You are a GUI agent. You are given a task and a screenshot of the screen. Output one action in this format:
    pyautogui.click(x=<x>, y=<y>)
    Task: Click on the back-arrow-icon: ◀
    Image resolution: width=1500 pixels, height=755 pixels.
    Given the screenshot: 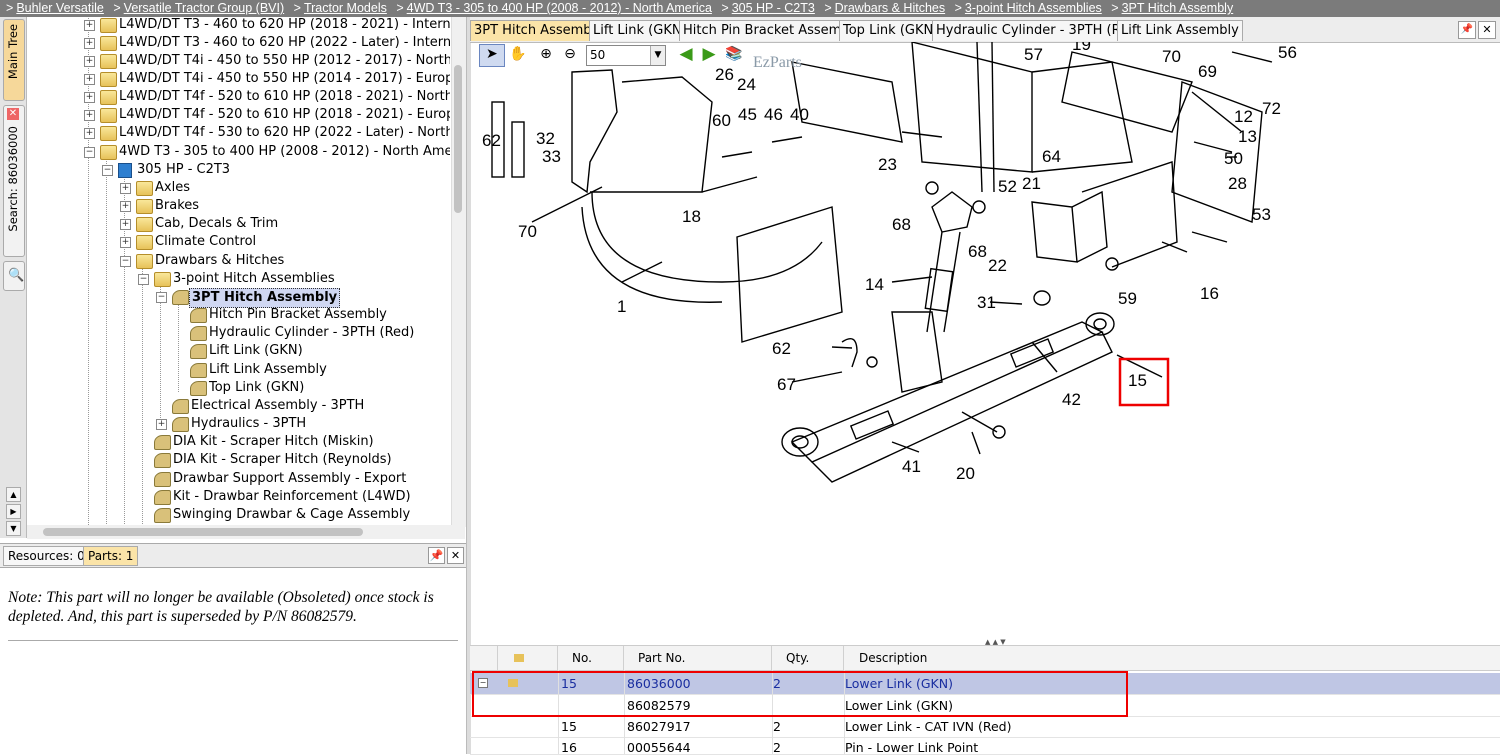 What is the action you would take?
    pyautogui.click(x=686, y=54)
    